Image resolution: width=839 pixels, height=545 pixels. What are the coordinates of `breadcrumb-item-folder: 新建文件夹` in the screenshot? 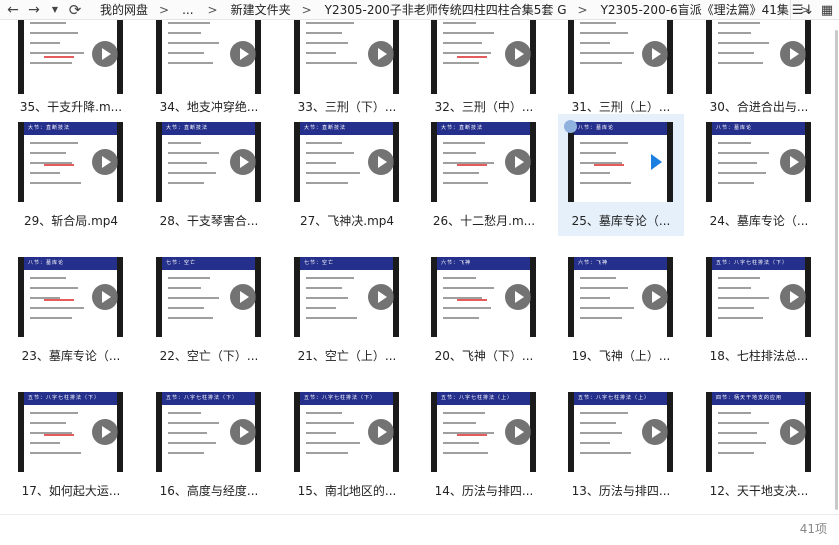 It's located at (261, 9).